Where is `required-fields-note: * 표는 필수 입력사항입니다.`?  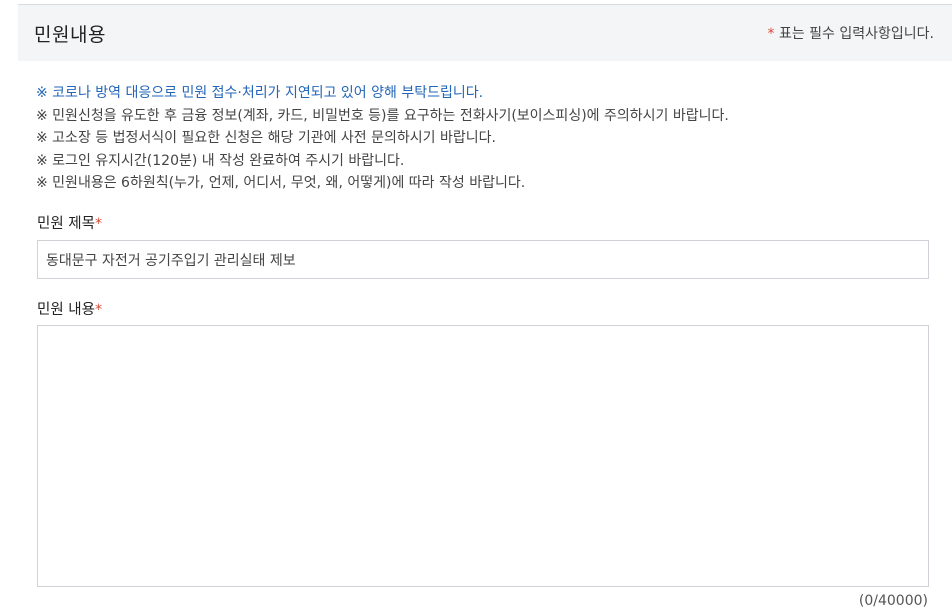 required-fields-note: * 표는 필수 입력사항입니다. is located at coordinates (851, 33).